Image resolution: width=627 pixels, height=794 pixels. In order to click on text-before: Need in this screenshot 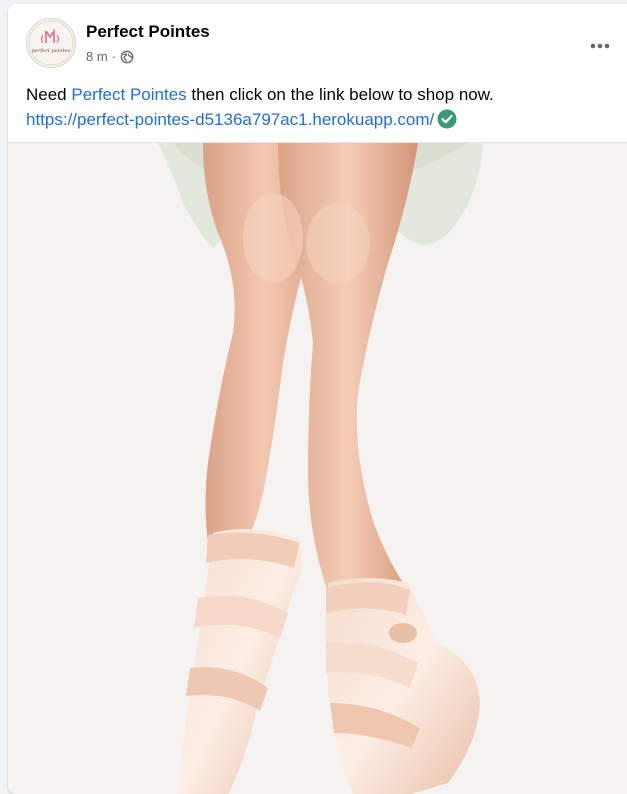, I will do `click(49, 94)`.